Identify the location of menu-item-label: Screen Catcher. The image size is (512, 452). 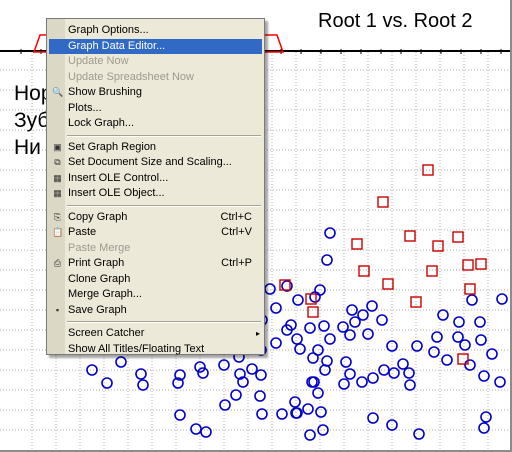
(106, 333).